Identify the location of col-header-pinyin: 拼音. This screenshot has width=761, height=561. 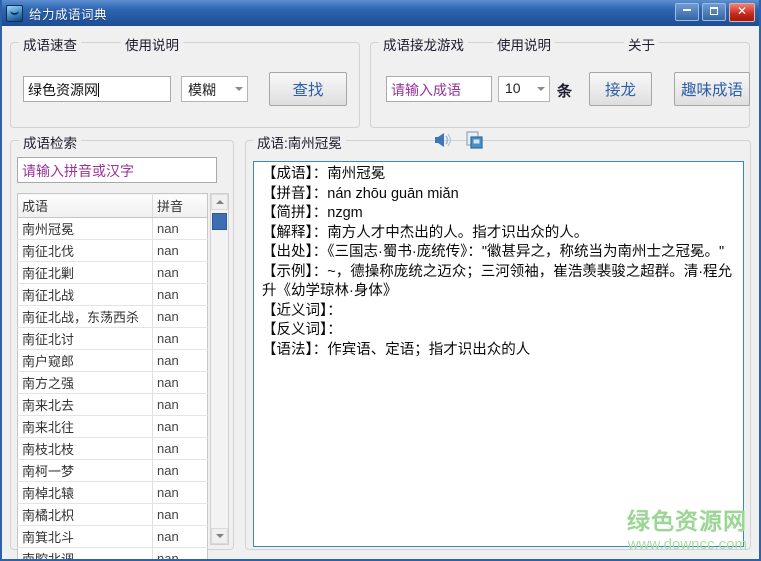
(180, 205).